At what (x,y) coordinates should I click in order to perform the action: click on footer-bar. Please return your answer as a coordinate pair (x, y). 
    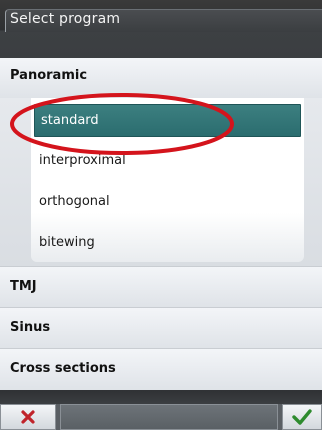
    Looking at the image, I should click on (161, 417).